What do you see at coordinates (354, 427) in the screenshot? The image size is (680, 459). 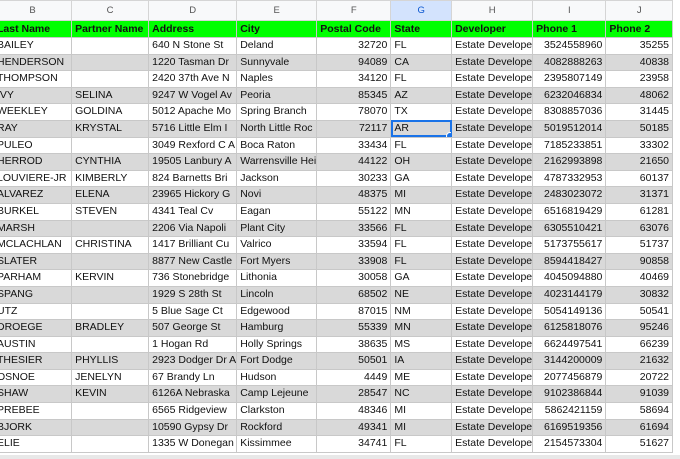 I see `cell-postal-code: 49341` at bounding box center [354, 427].